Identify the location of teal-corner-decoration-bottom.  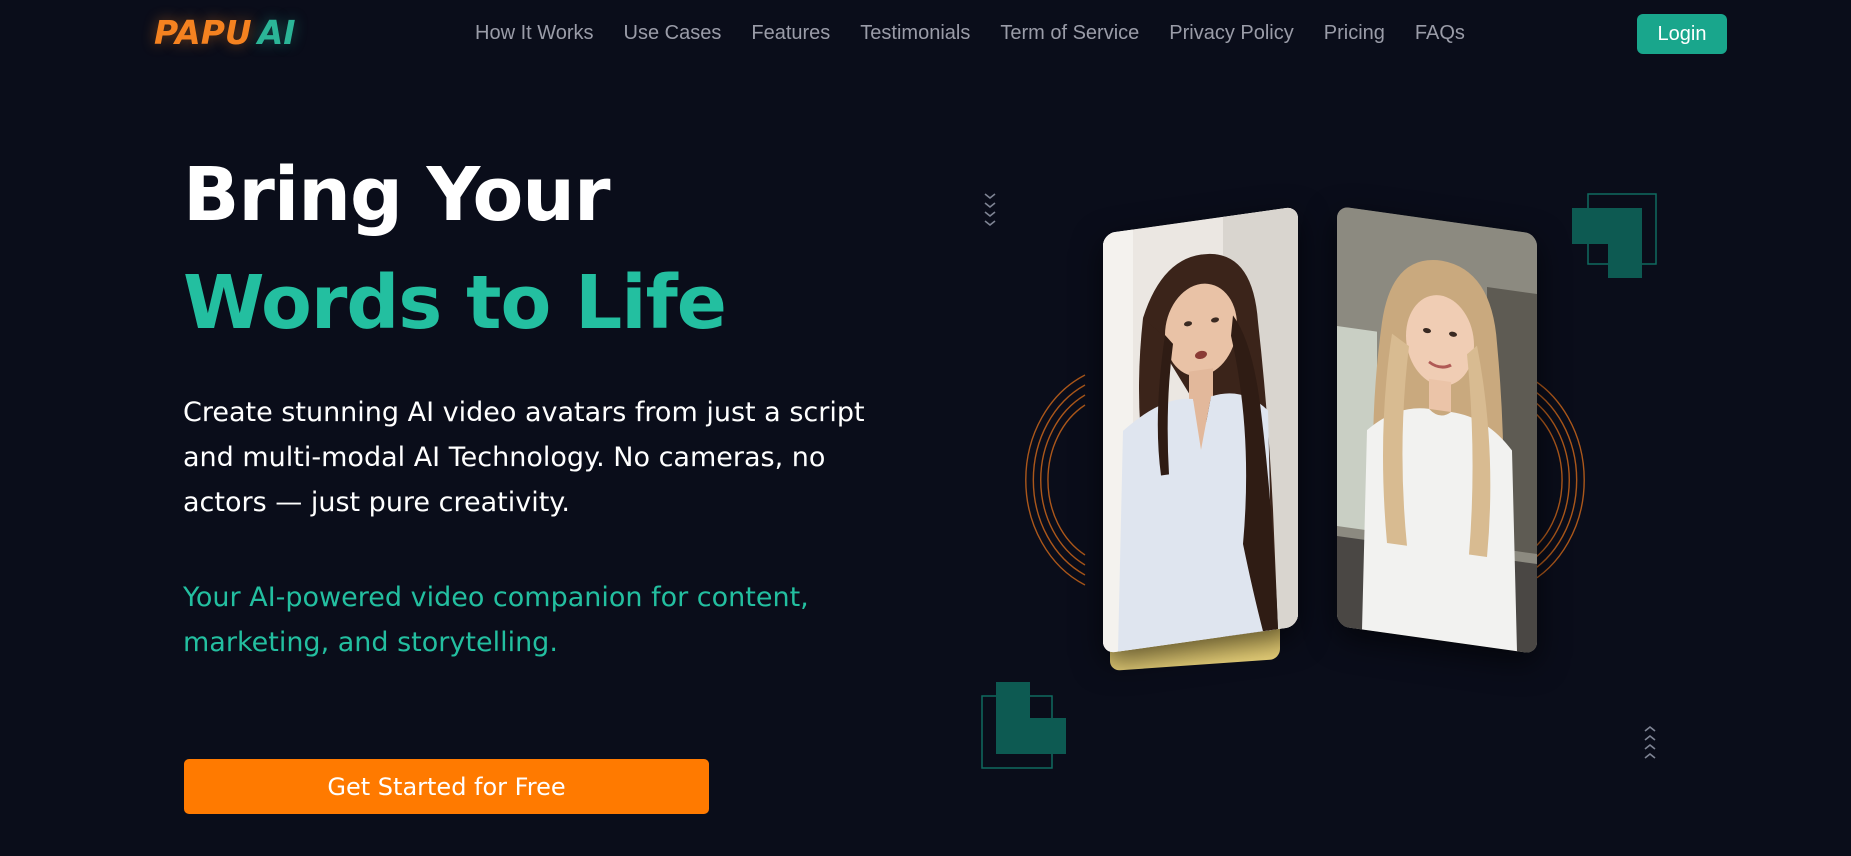
(1023, 725).